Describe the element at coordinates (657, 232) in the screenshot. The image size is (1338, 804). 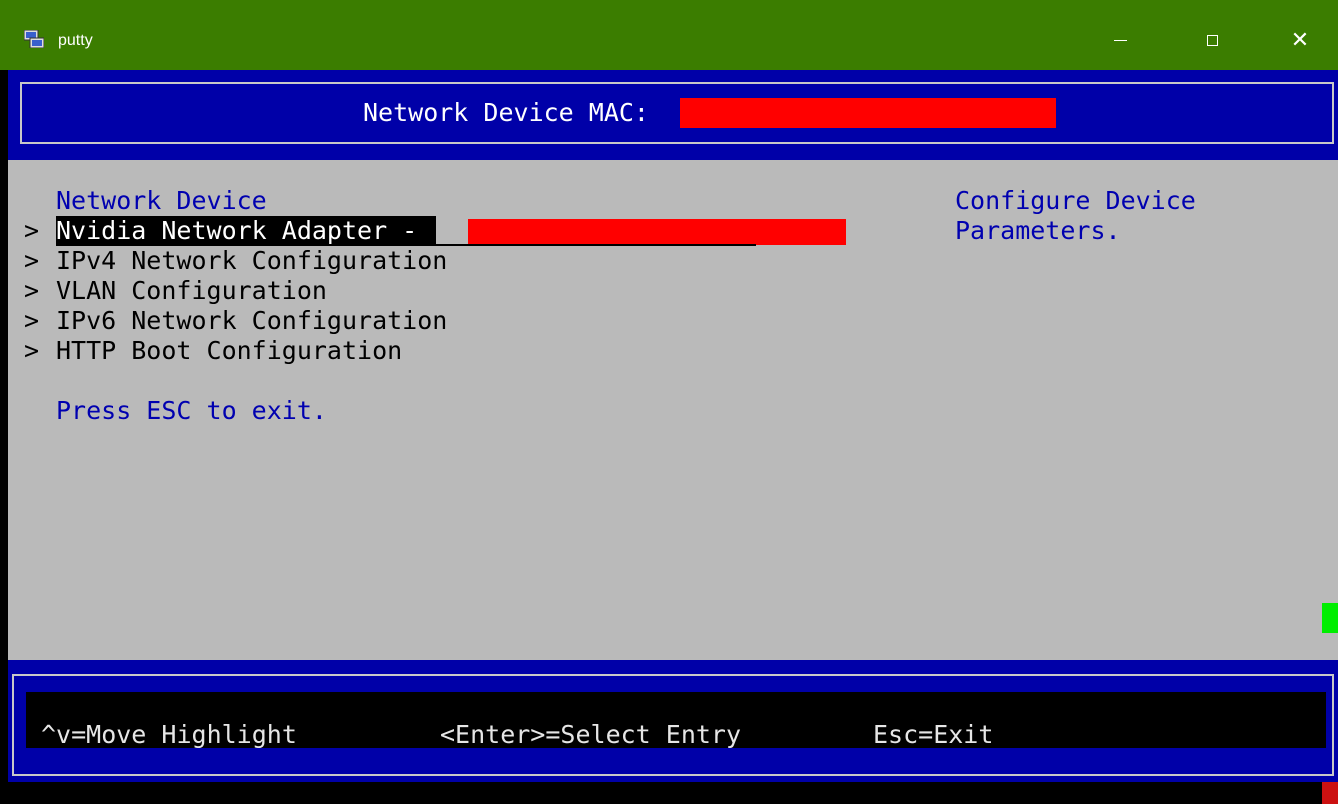
I see `adapter-redaction` at that location.